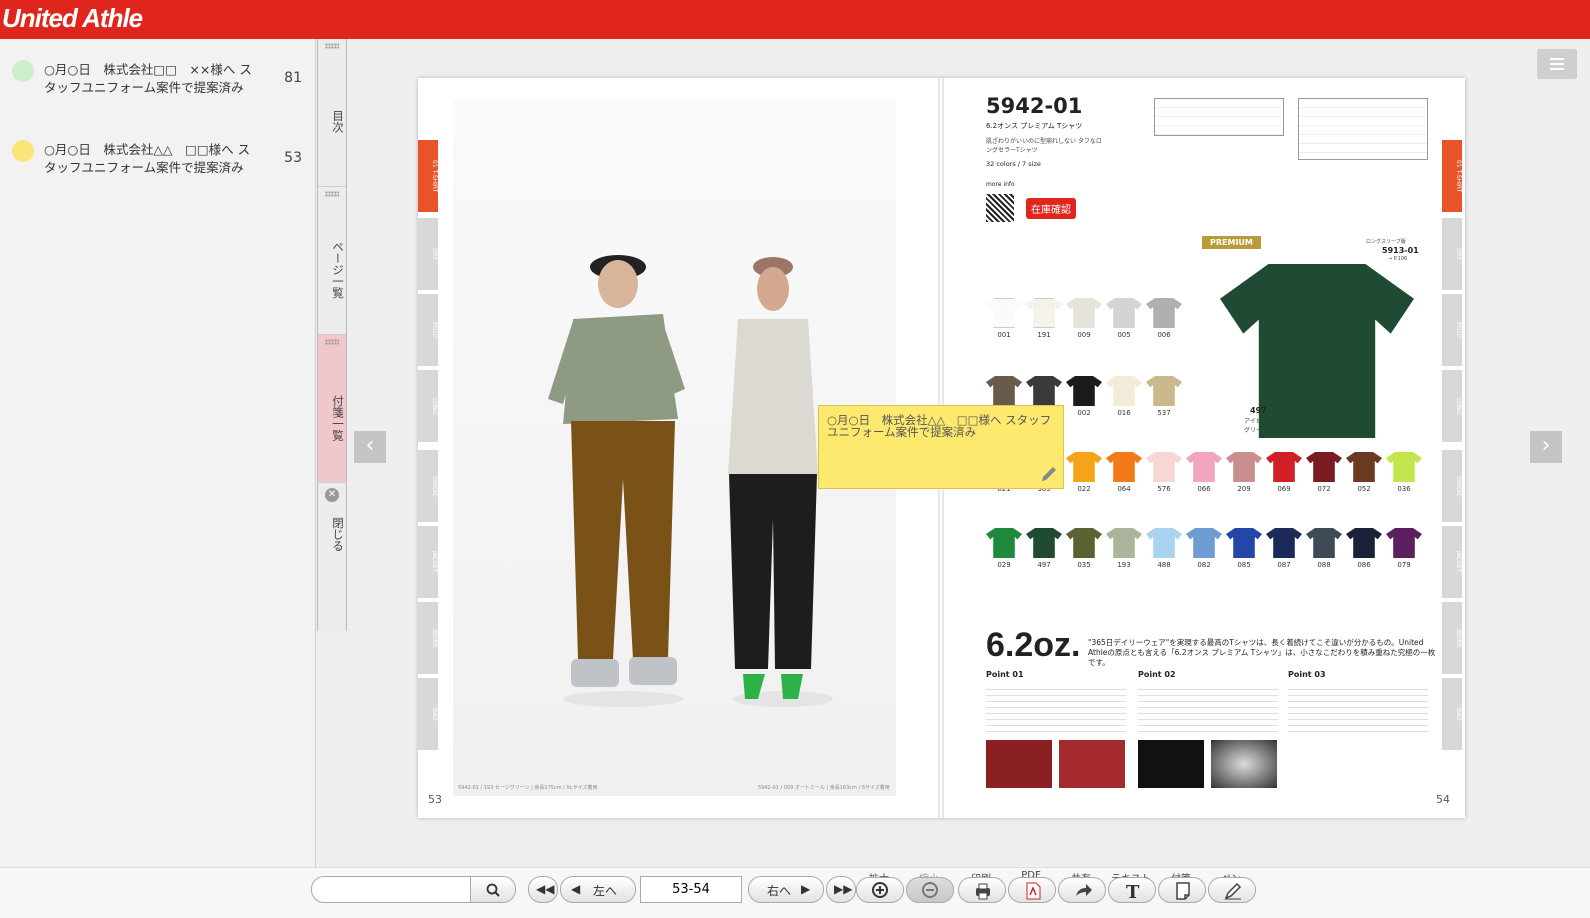 The width and height of the screenshot is (1590, 918). I want to click on color-swatch: 036, so click(1404, 472).